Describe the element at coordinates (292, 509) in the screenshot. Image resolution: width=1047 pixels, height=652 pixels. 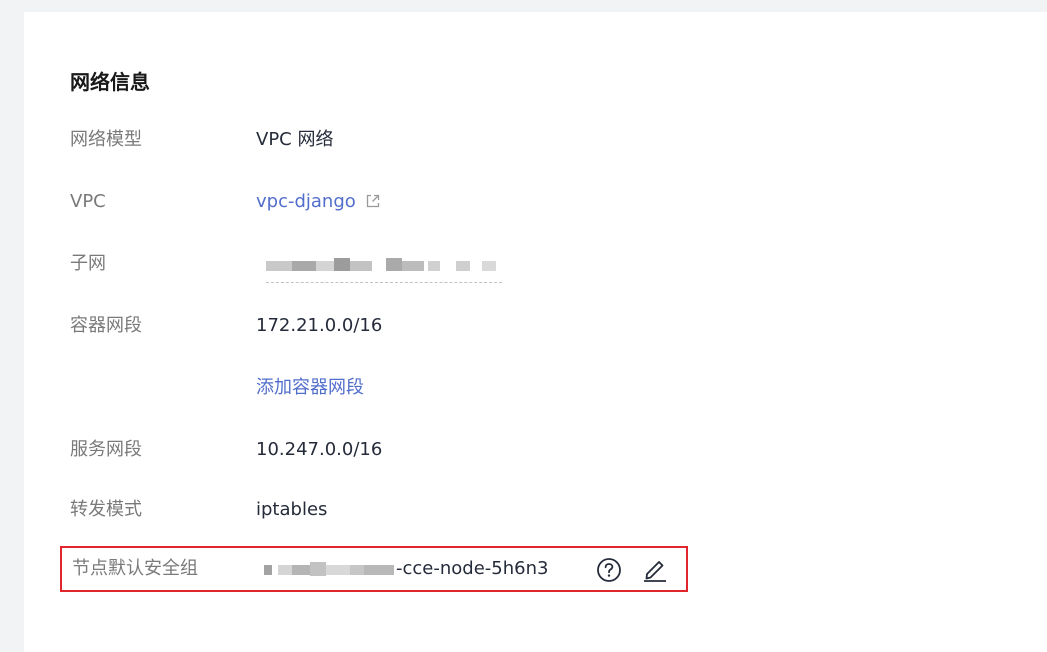
I see `forward-mode-value: iptables` at that location.